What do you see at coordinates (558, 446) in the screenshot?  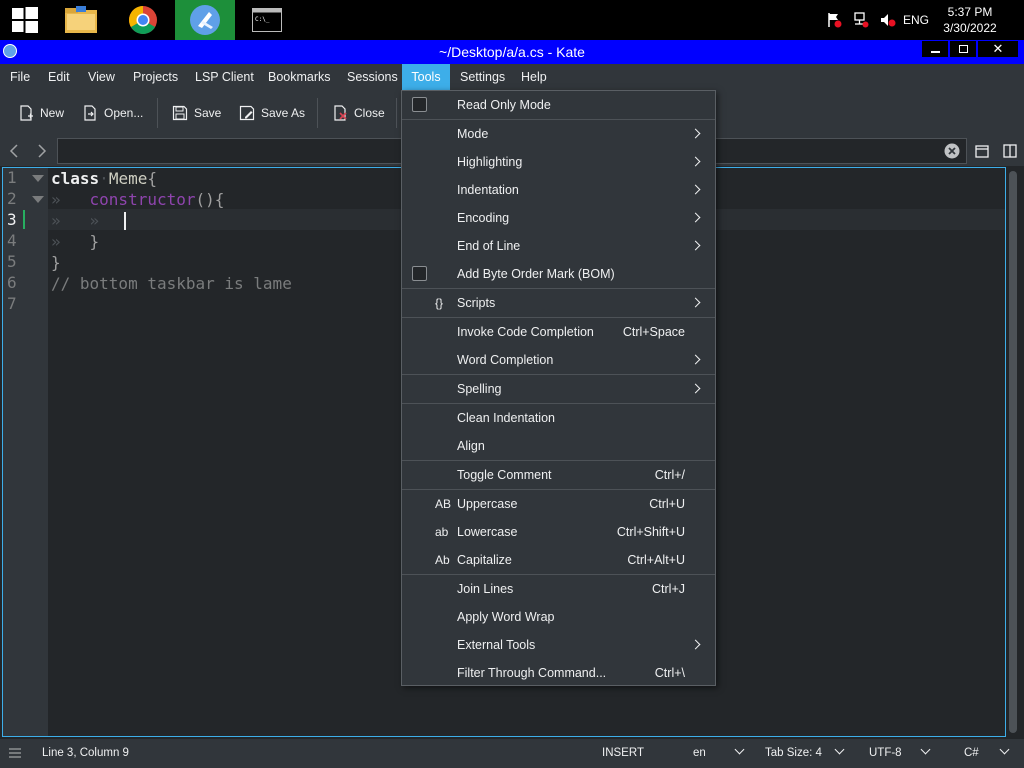 I see `menu-item-align: Align` at bounding box center [558, 446].